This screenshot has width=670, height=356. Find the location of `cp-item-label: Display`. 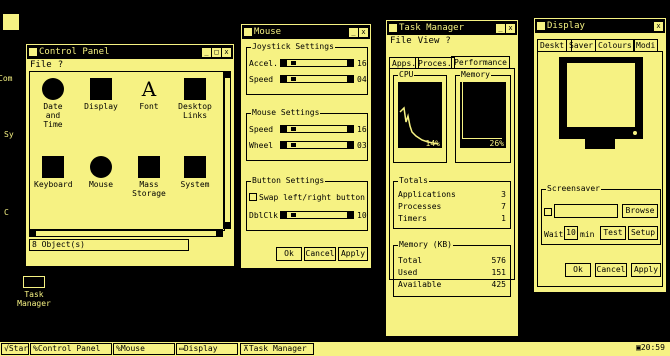

cp-item-label: Display is located at coordinates (101, 106).